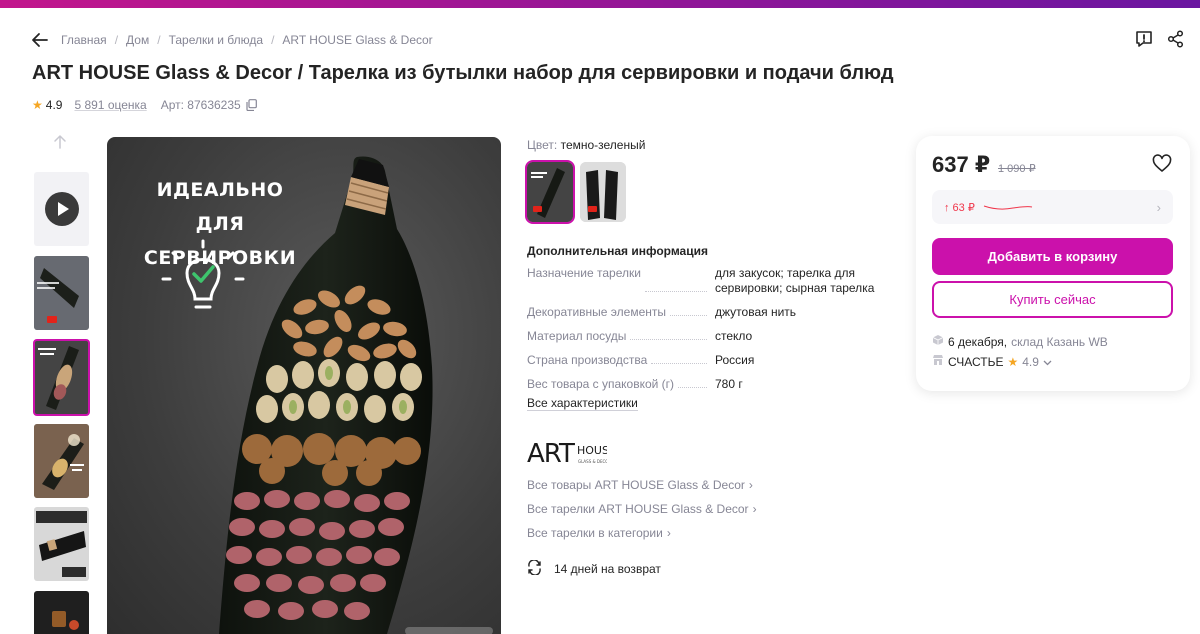 This screenshot has height=634, width=1200. Describe the element at coordinates (607, 569) in the screenshot. I see `returns-text: 14 дней на возврат` at that location.